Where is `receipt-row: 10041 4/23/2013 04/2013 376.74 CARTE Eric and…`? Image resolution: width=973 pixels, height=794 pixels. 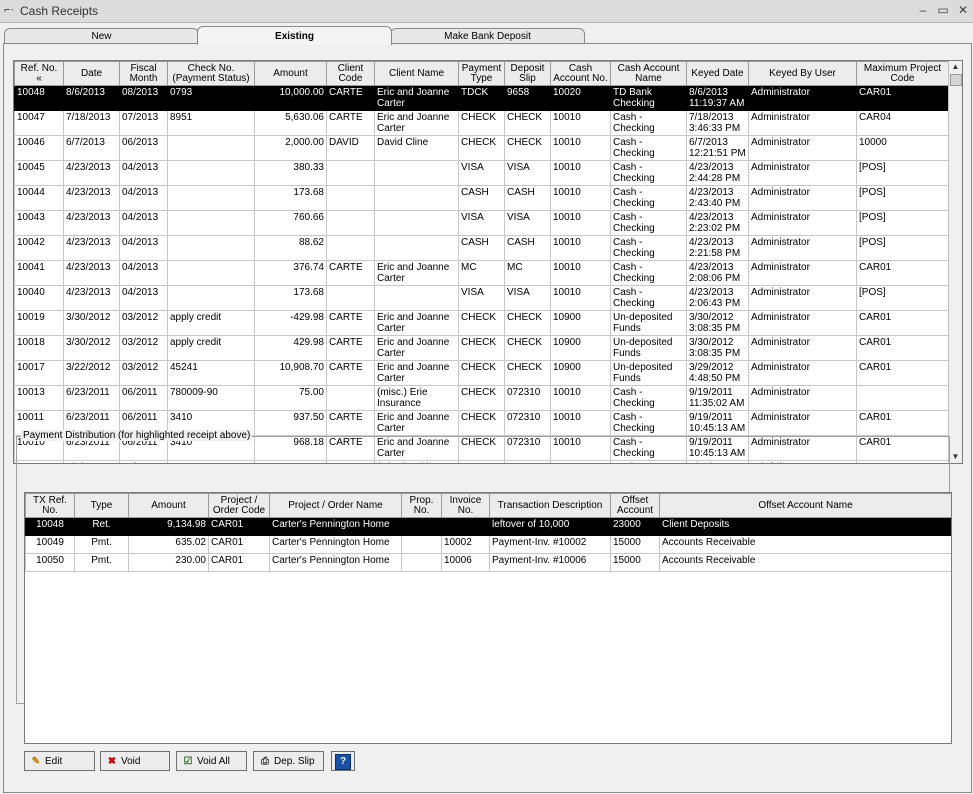 receipt-row: 10041 4/23/2013 04/2013 376.74 CARTE Eric and… is located at coordinates (481, 273).